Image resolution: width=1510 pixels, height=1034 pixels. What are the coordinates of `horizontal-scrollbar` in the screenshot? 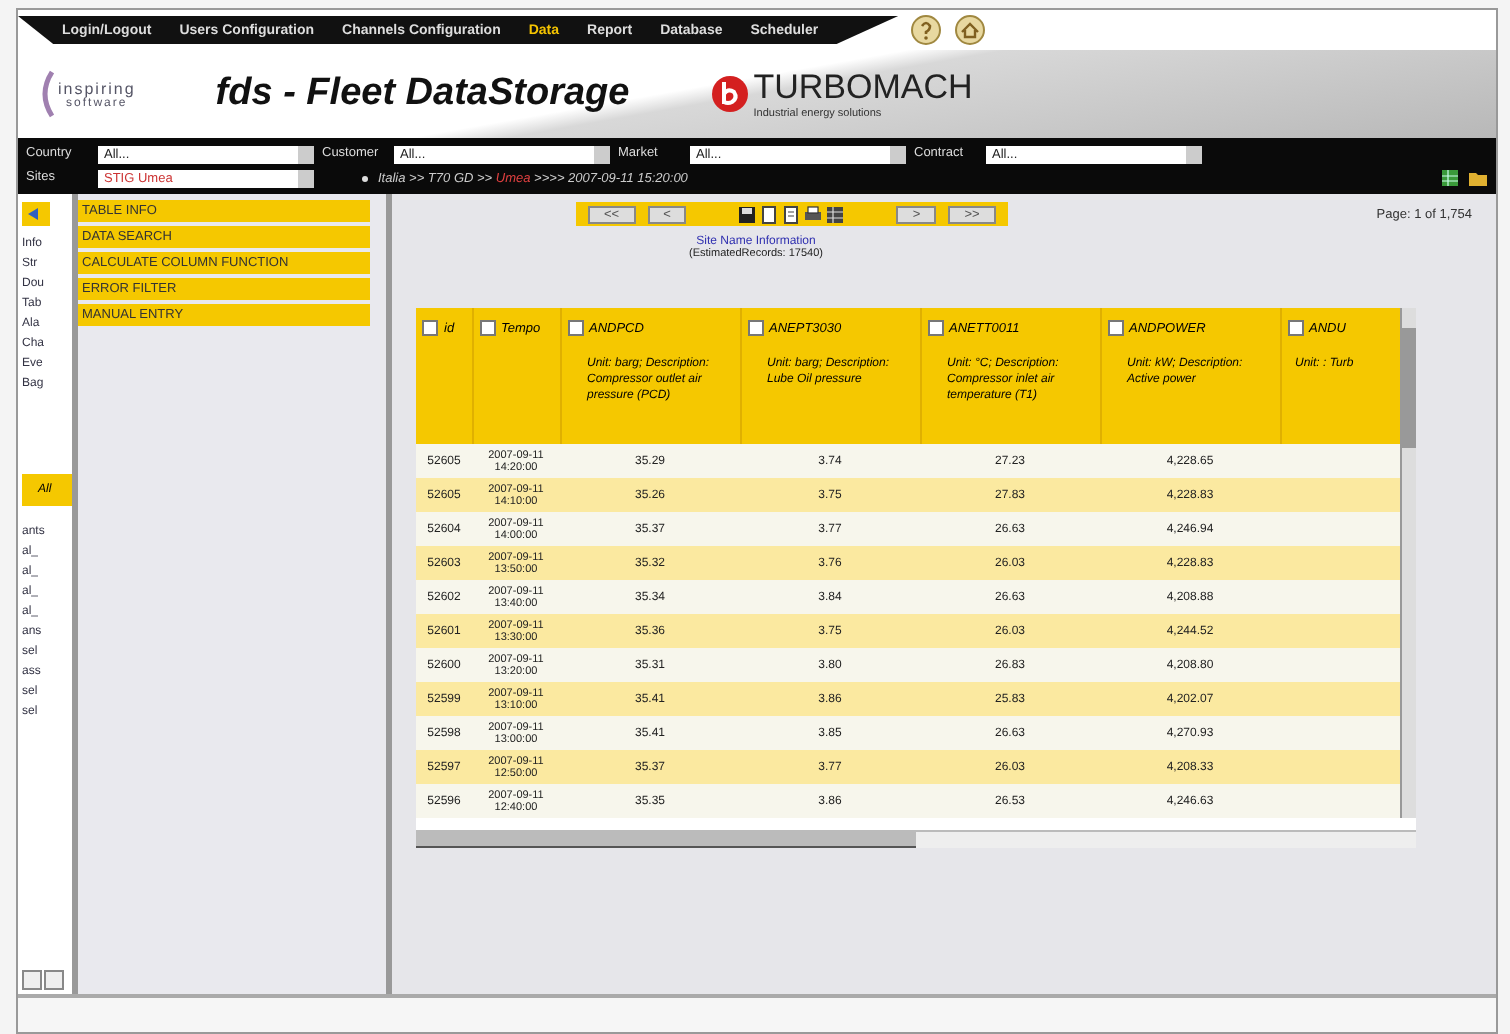 It's located at (916, 839).